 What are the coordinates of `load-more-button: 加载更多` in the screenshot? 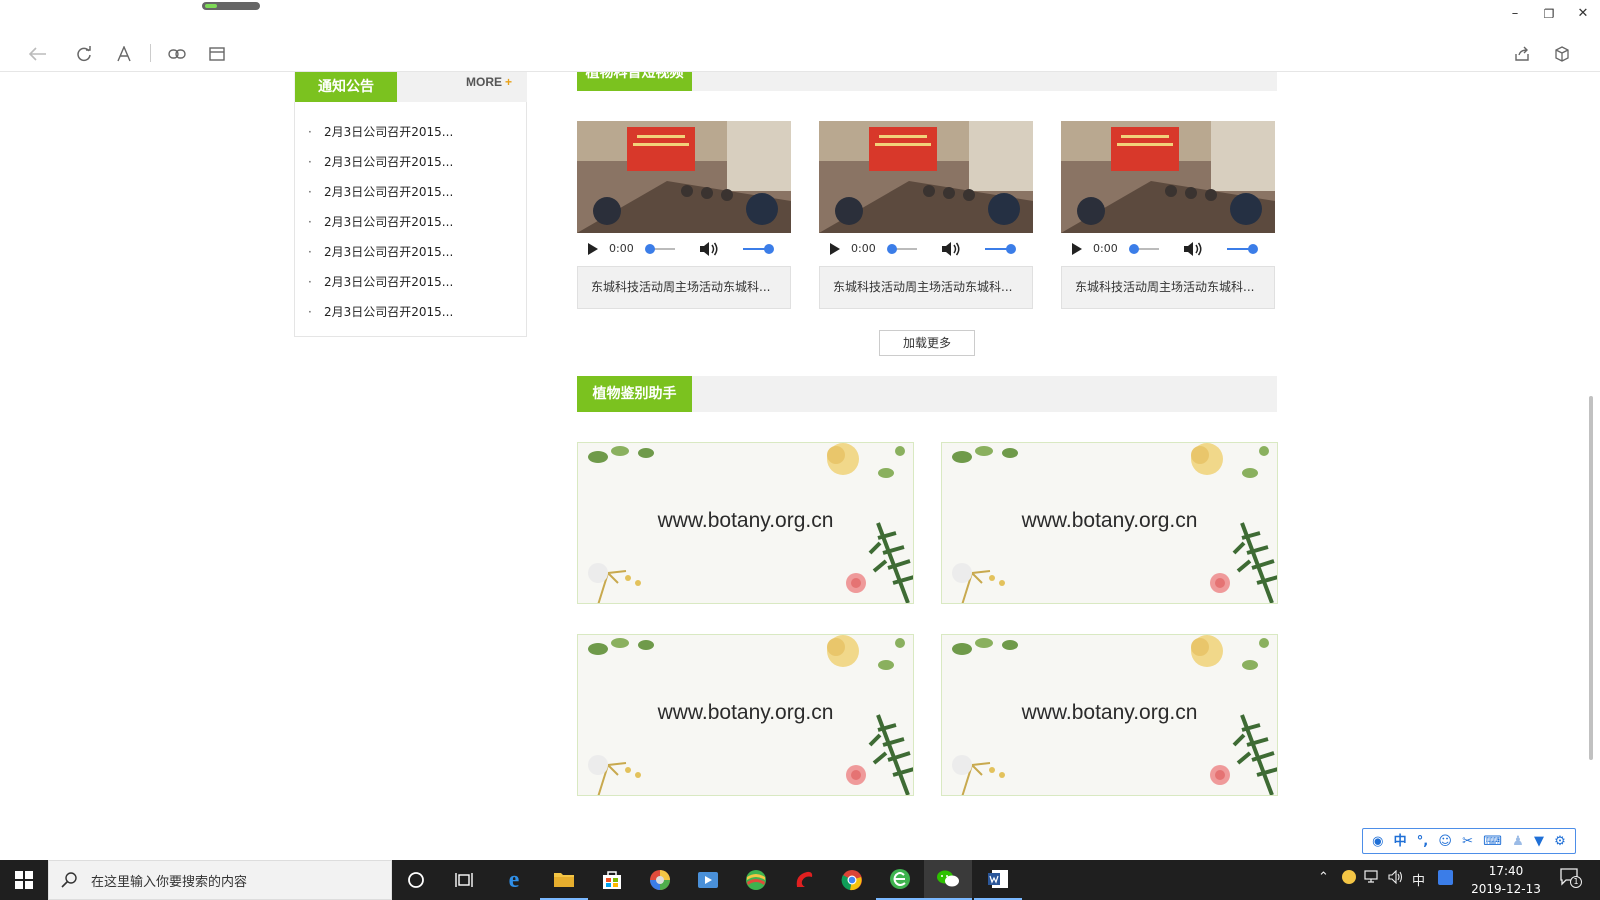 It's located at (927, 343).